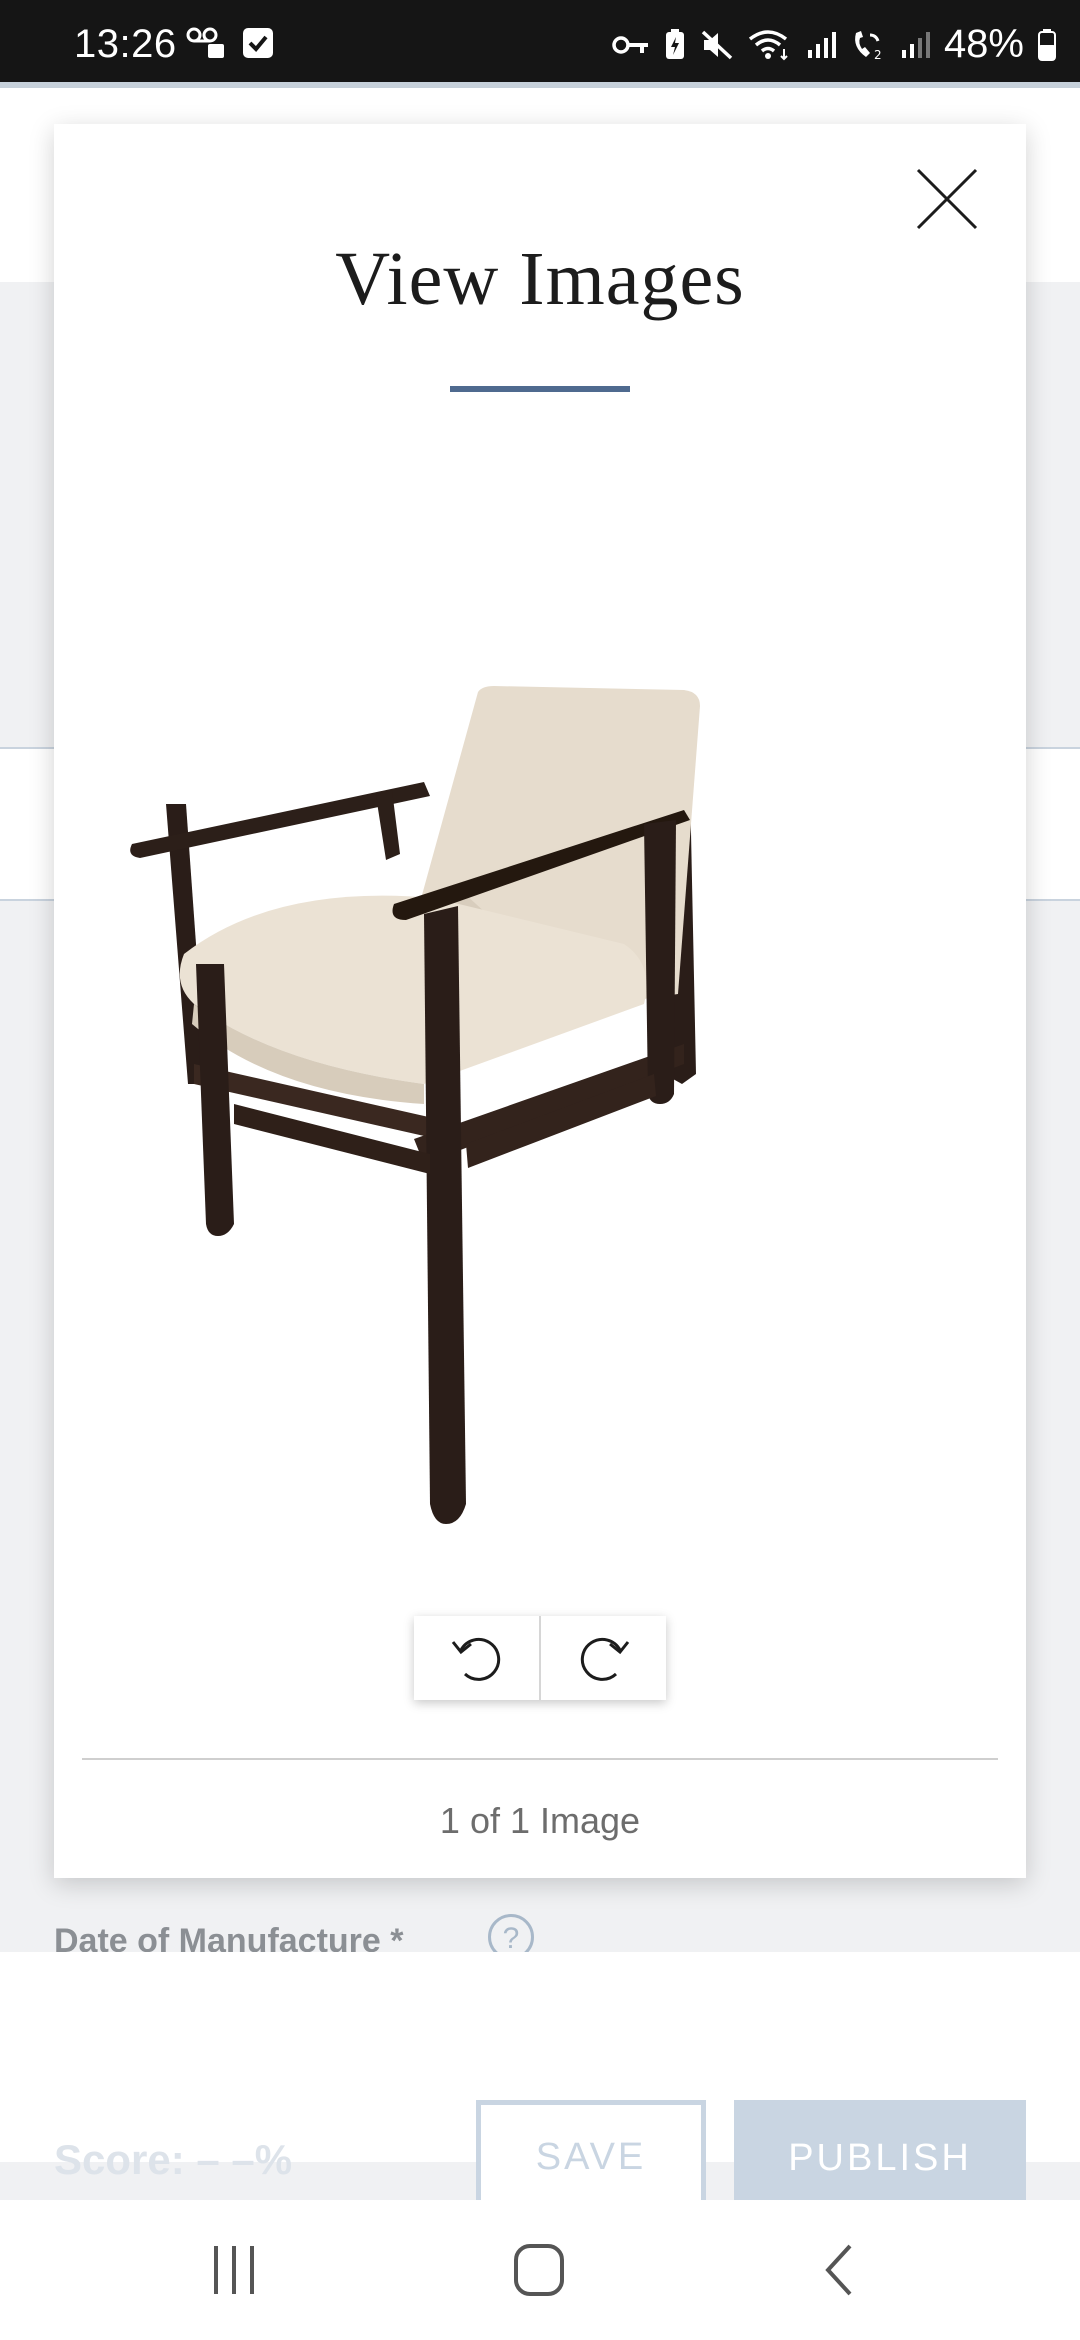 The width and height of the screenshot is (1080, 2340). Describe the element at coordinates (878, 54) in the screenshot. I see `svg-text: 2` at that location.